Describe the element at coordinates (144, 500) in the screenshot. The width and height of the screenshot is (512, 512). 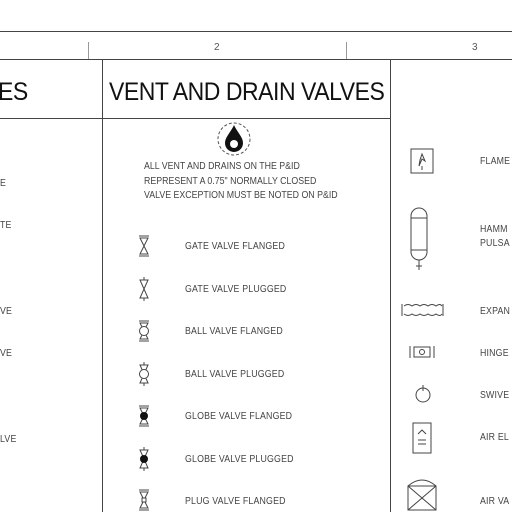
I see `plug-valve-flanged-icon` at that location.